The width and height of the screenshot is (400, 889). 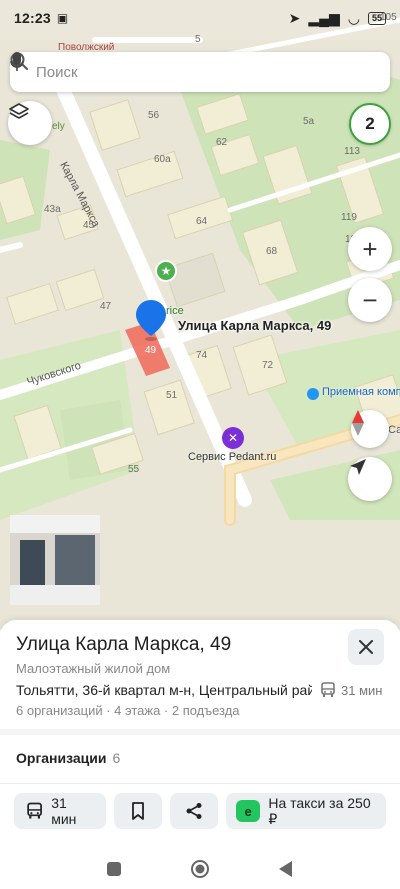 What do you see at coordinates (124, 644) in the screenshot?
I see `place-title: Улица Карла Маркса, 49` at bounding box center [124, 644].